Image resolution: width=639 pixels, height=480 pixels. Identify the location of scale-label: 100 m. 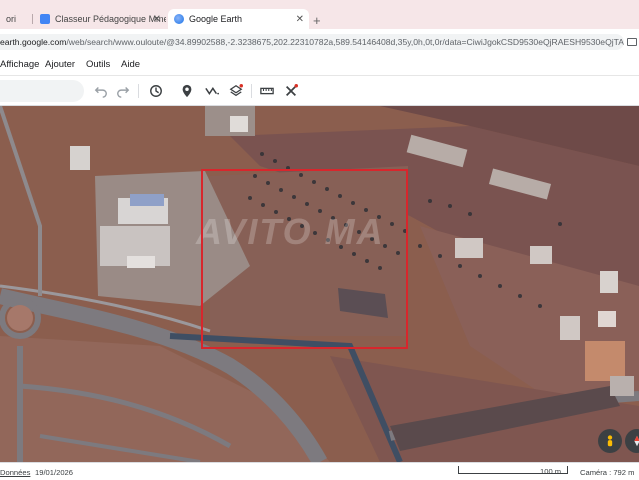
(551, 471).